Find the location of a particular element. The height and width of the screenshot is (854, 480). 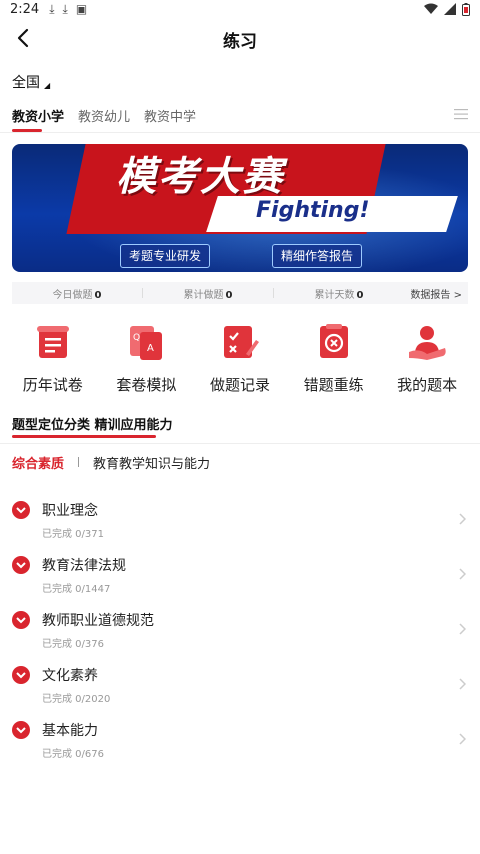

item-name: 教育法律法规 is located at coordinates (84, 566).